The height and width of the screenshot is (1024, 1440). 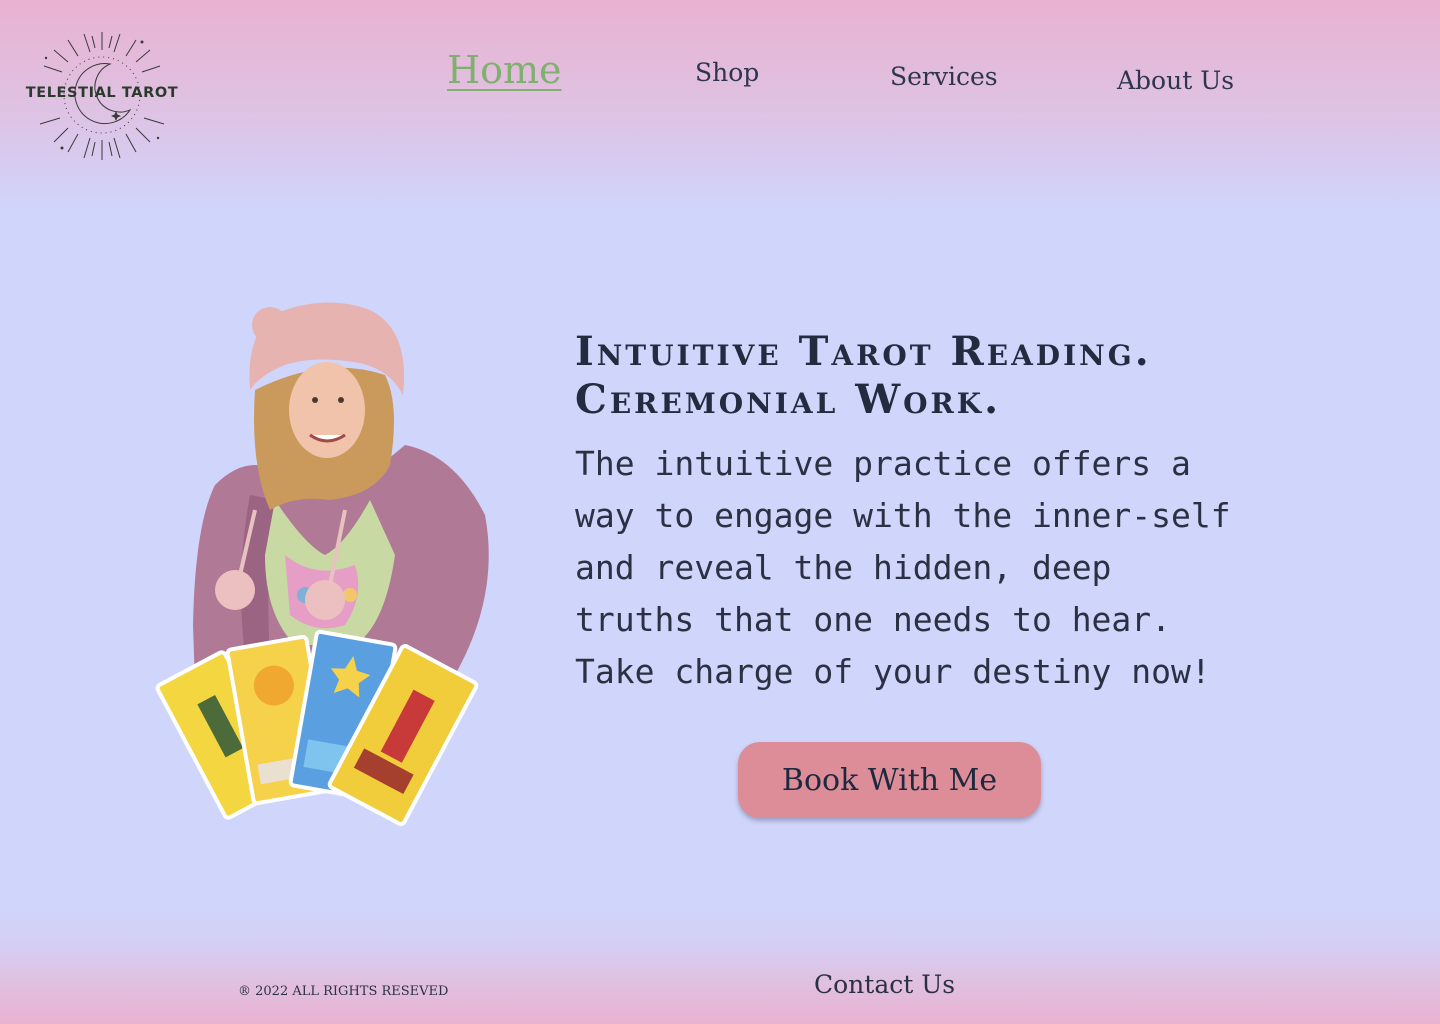 What do you see at coordinates (883, 463) in the screenshot?
I see `description-line: The intuitive practice offers a` at bounding box center [883, 463].